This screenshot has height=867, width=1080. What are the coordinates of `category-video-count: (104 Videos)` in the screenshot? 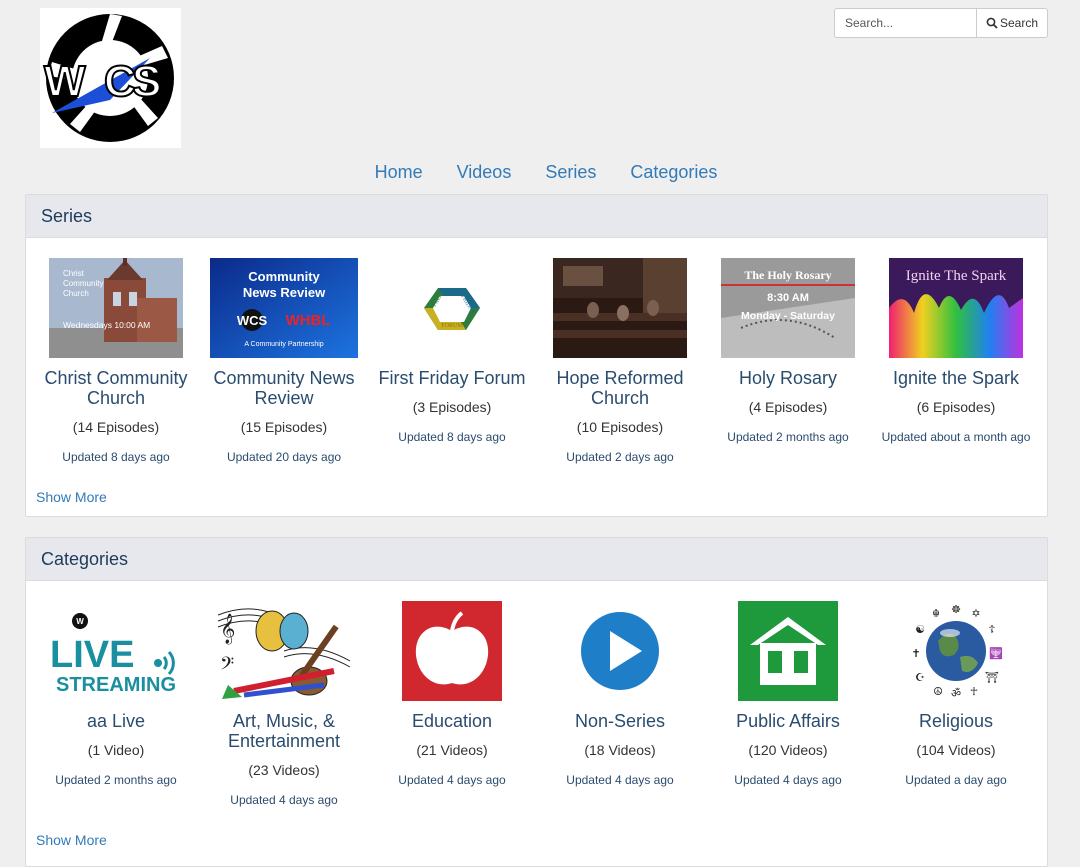 It's located at (956, 750).